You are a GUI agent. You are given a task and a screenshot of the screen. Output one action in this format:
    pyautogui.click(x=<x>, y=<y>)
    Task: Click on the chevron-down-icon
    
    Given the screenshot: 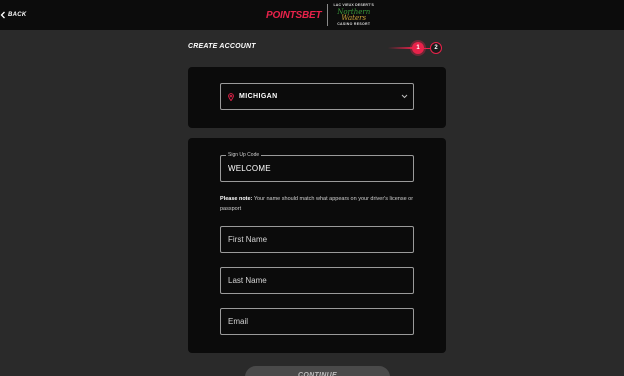 What is the action you would take?
    pyautogui.click(x=404, y=96)
    